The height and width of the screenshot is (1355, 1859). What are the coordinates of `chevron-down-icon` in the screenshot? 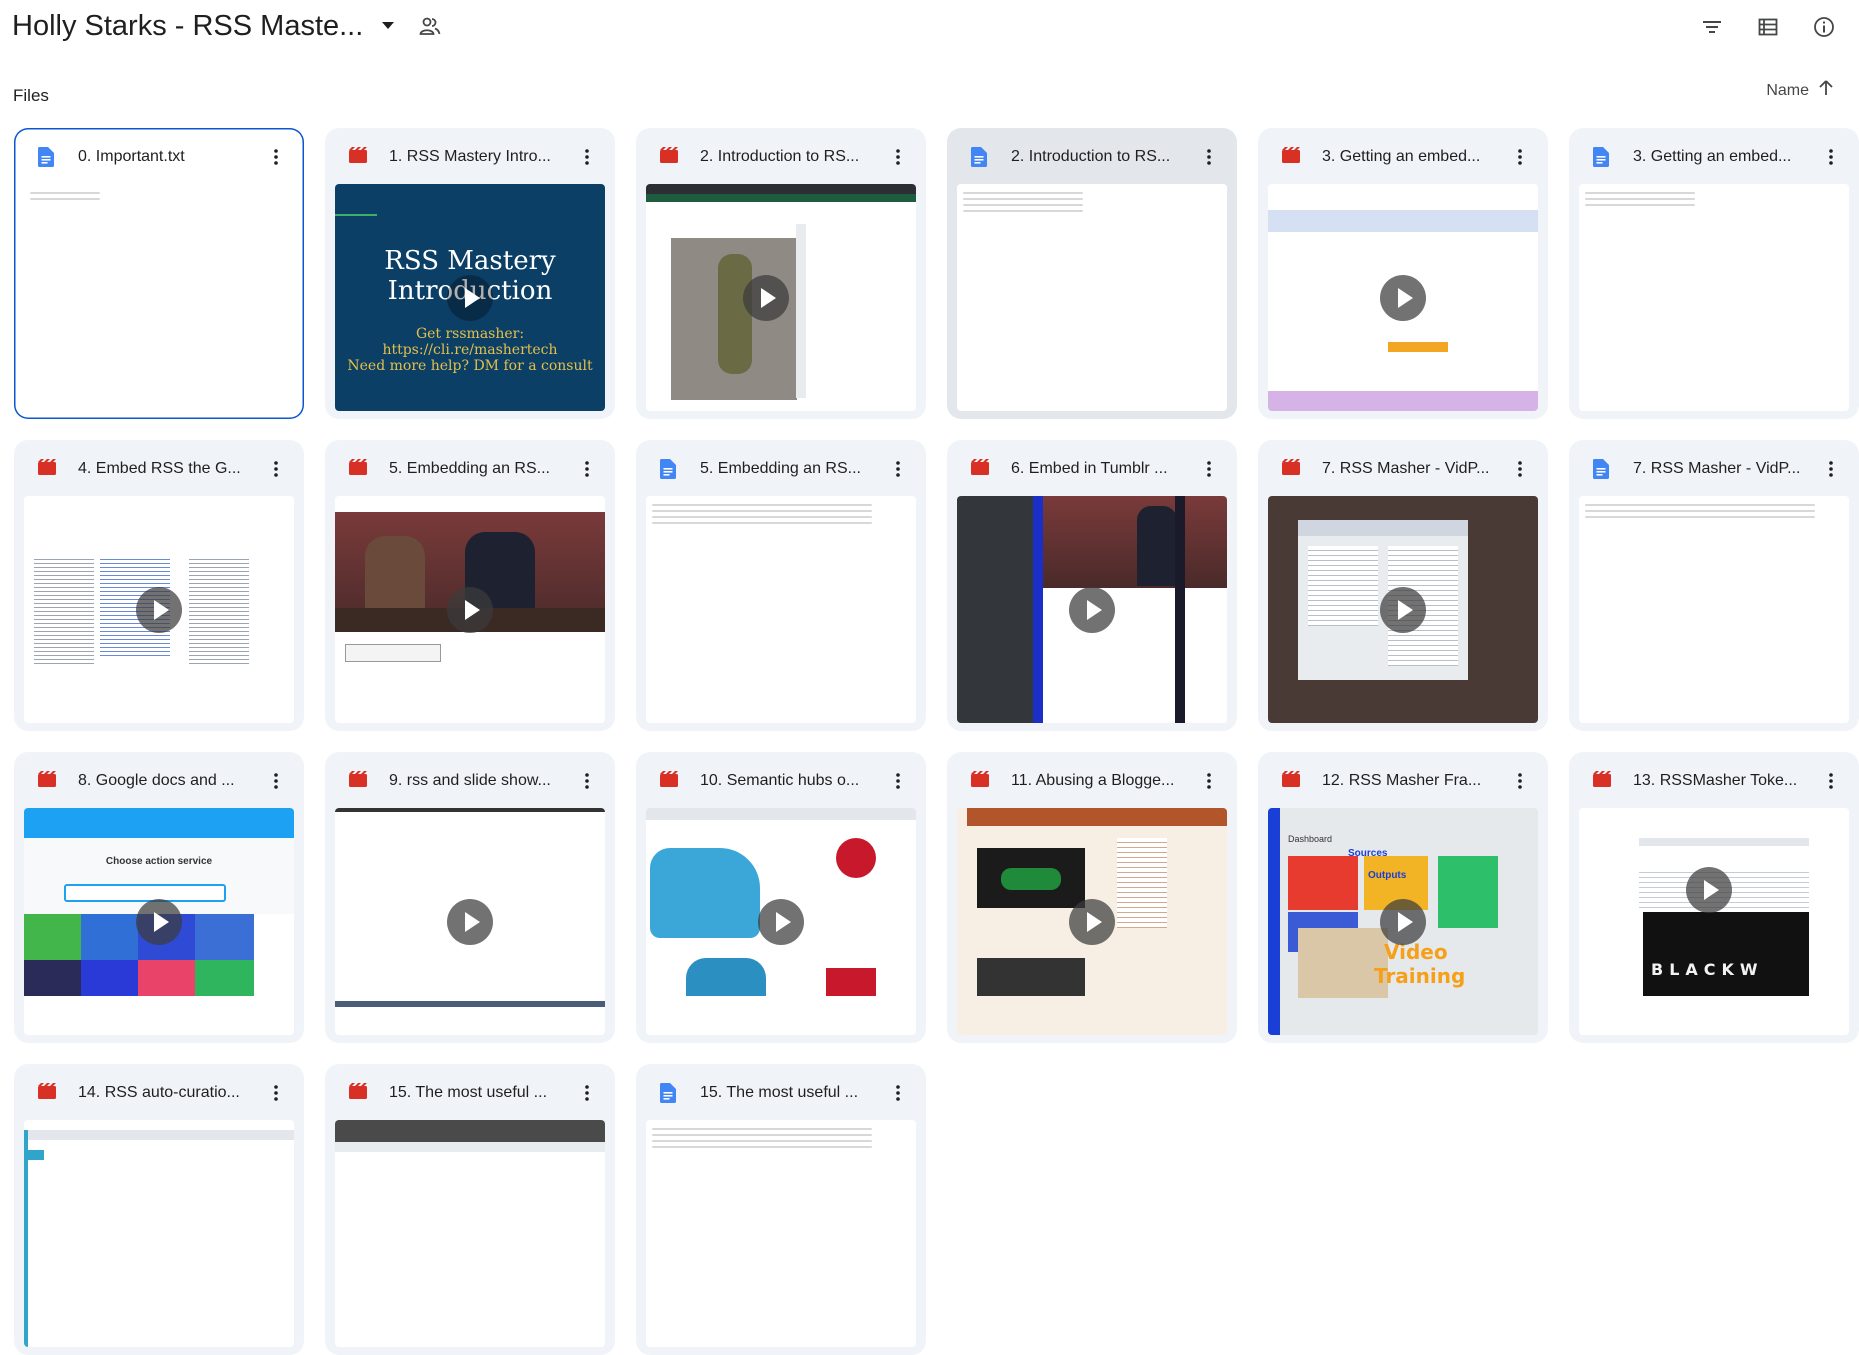 It's located at (388, 26).